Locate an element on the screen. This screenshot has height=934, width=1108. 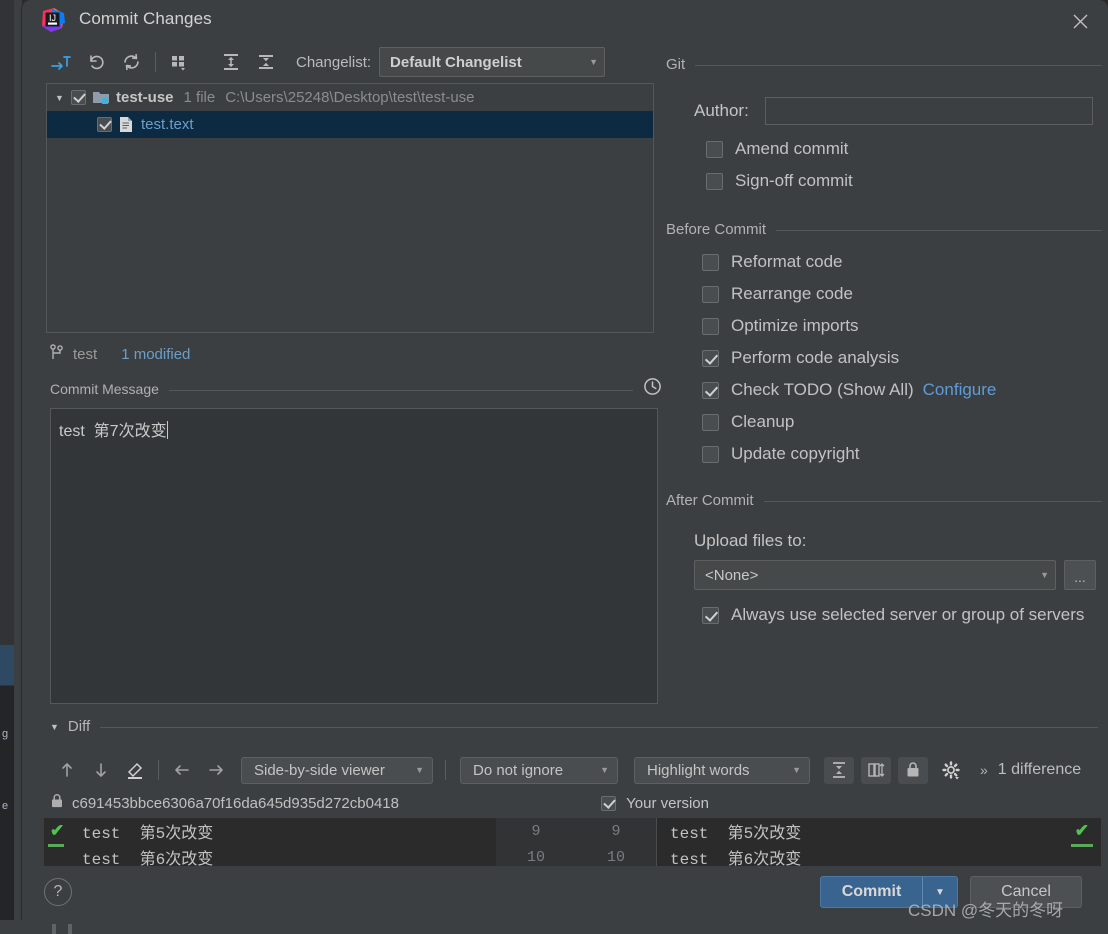
diff-accept-check-icon-right: ✔ is located at coordinates (1082, 831).